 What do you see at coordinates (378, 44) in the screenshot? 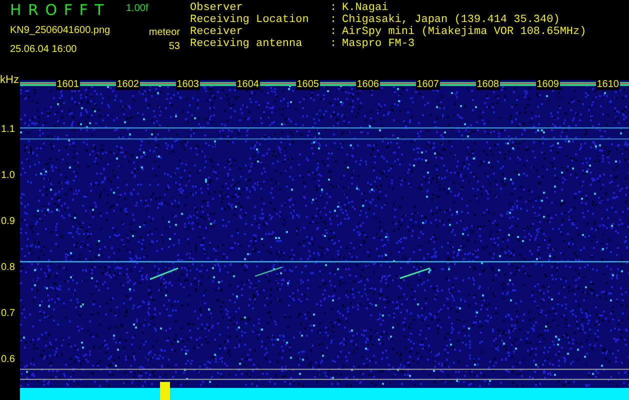
I see `info-value: Maspro FM-3` at bounding box center [378, 44].